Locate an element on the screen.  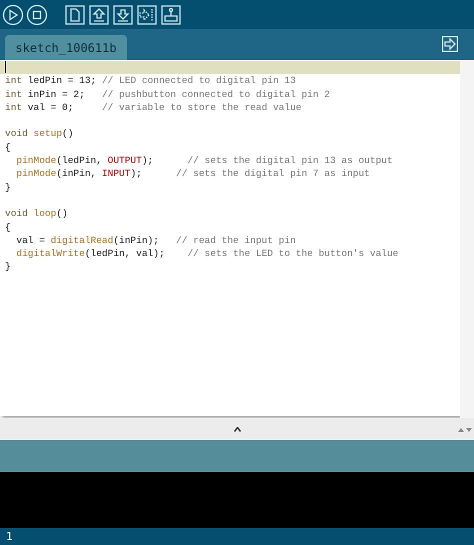
code-line: digitalWrite(ledPin, val); // sets the LED to the button's value is located at coordinates (206, 254).